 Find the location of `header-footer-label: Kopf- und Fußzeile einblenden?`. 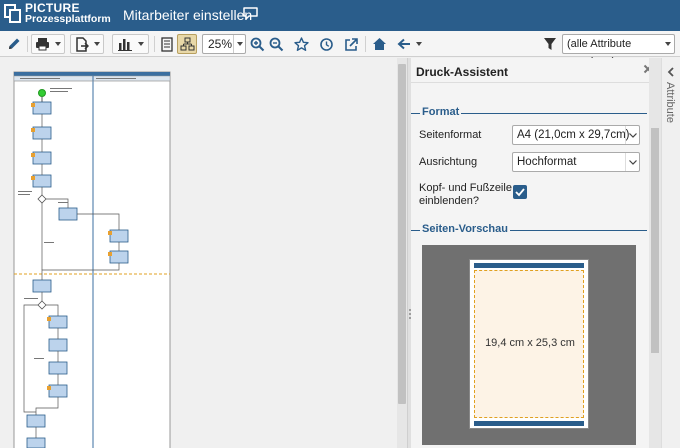

header-footer-label: Kopf- und Fußzeile einblenden? is located at coordinates (465, 194).